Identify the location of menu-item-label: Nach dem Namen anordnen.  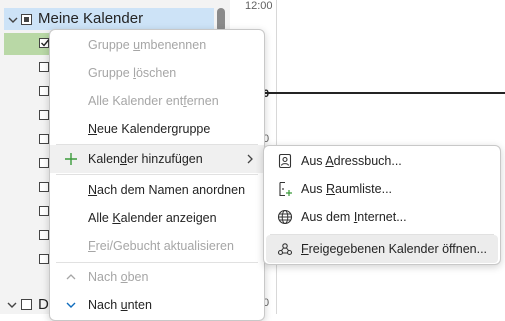
(167, 190).